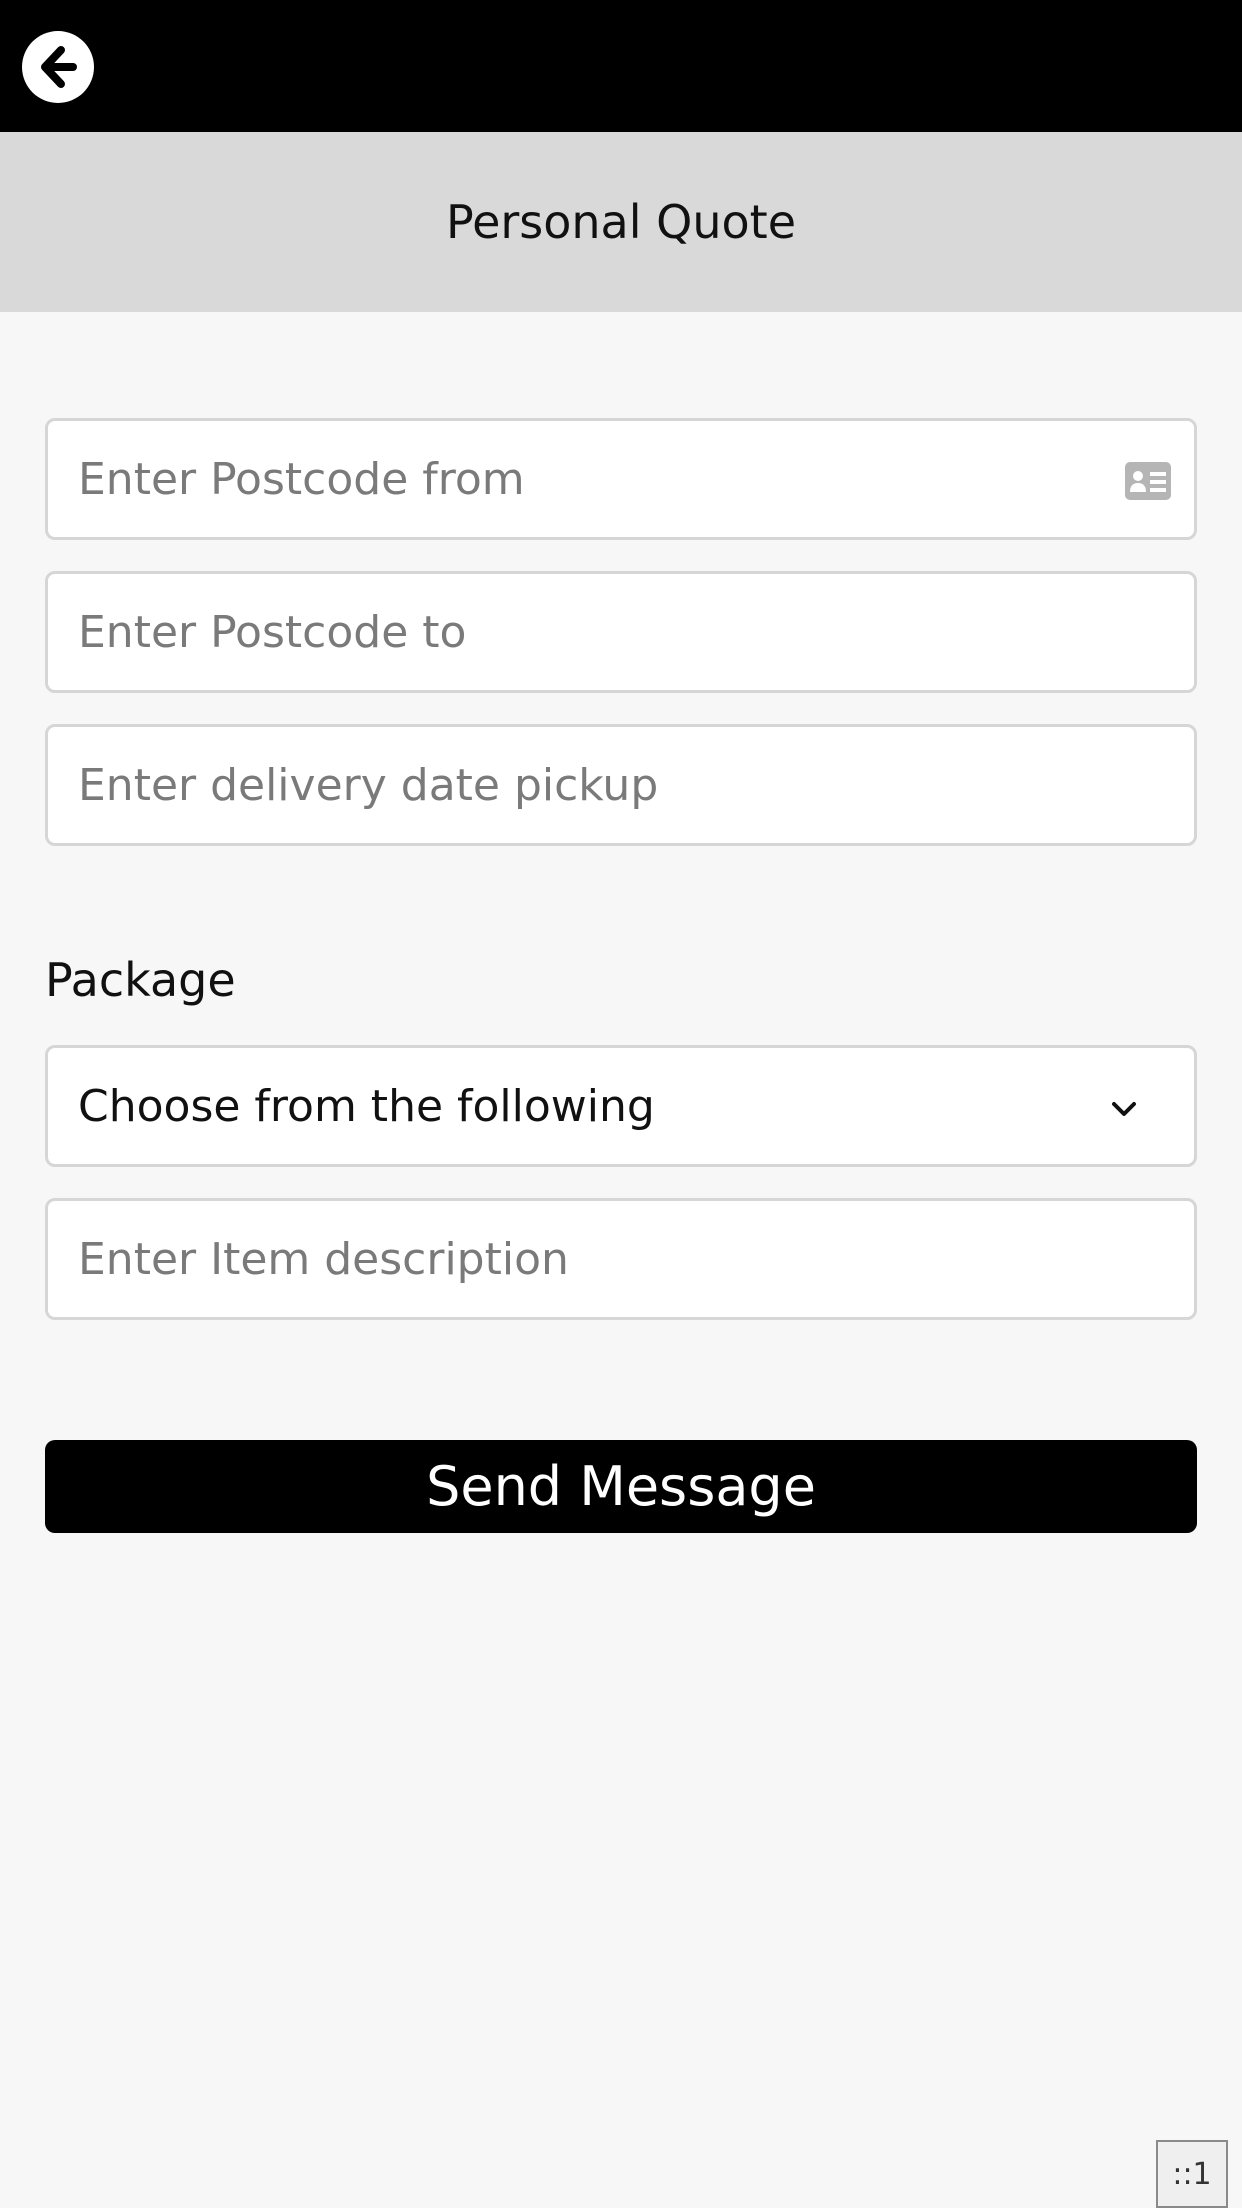 The width and height of the screenshot is (1242, 2208). I want to click on postcode-from-field, so click(621, 479).